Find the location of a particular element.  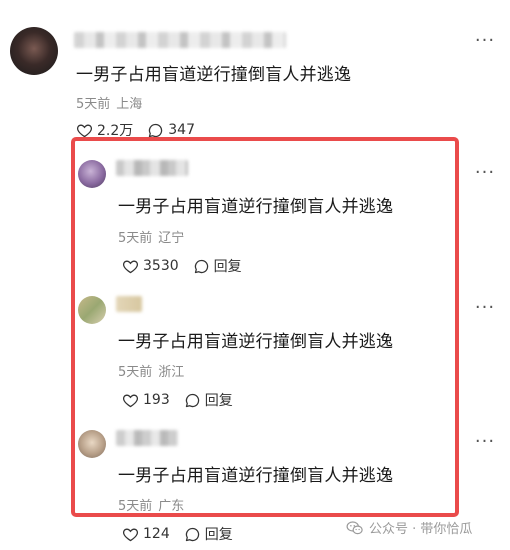

reply-actions: 124 回复 is located at coordinates (177, 534).